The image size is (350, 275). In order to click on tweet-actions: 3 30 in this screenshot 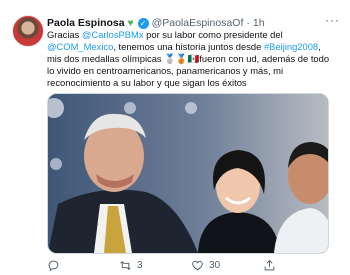, I will do `click(192, 265)`.